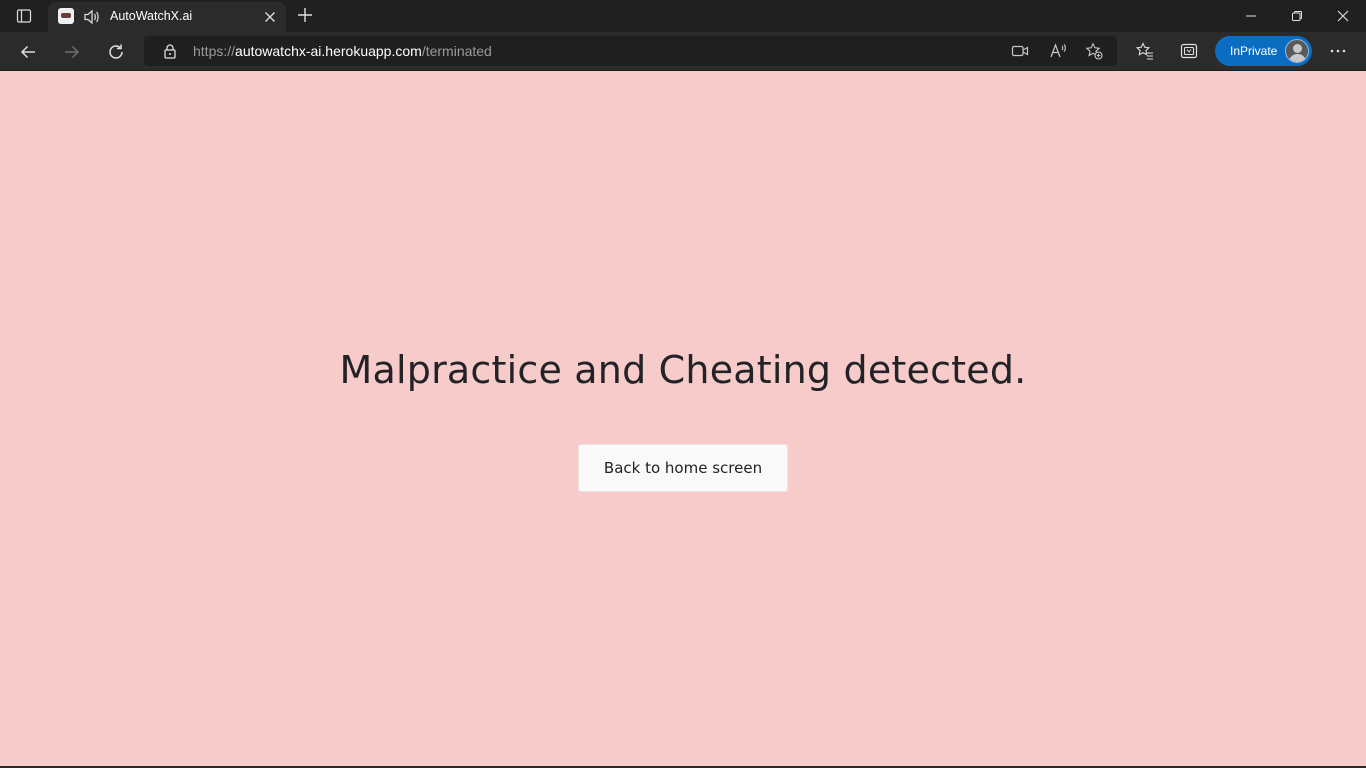 The image size is (1366, 768). What do you see at coordinates (305, 15) in the screenshot?
I see `new-tab-plus-icon` at bounding box center [305, 15].